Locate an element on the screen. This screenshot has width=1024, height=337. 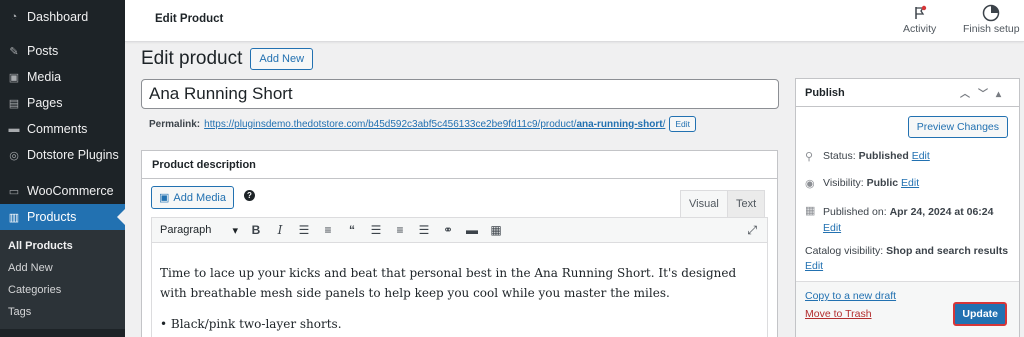
permalink-edit-button: Edit is located at coordinates (682, 124).